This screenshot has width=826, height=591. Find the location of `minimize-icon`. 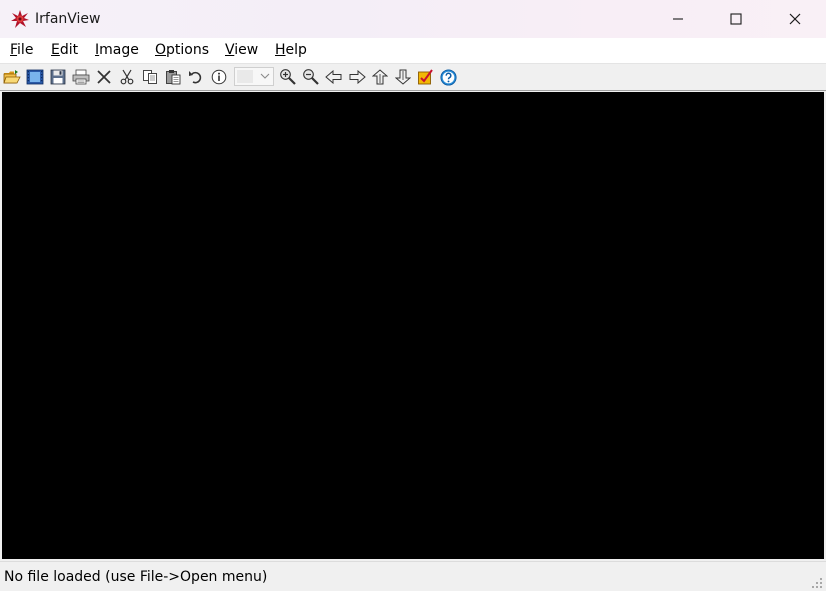

minimize-icon is located at coordinates (678, 19).